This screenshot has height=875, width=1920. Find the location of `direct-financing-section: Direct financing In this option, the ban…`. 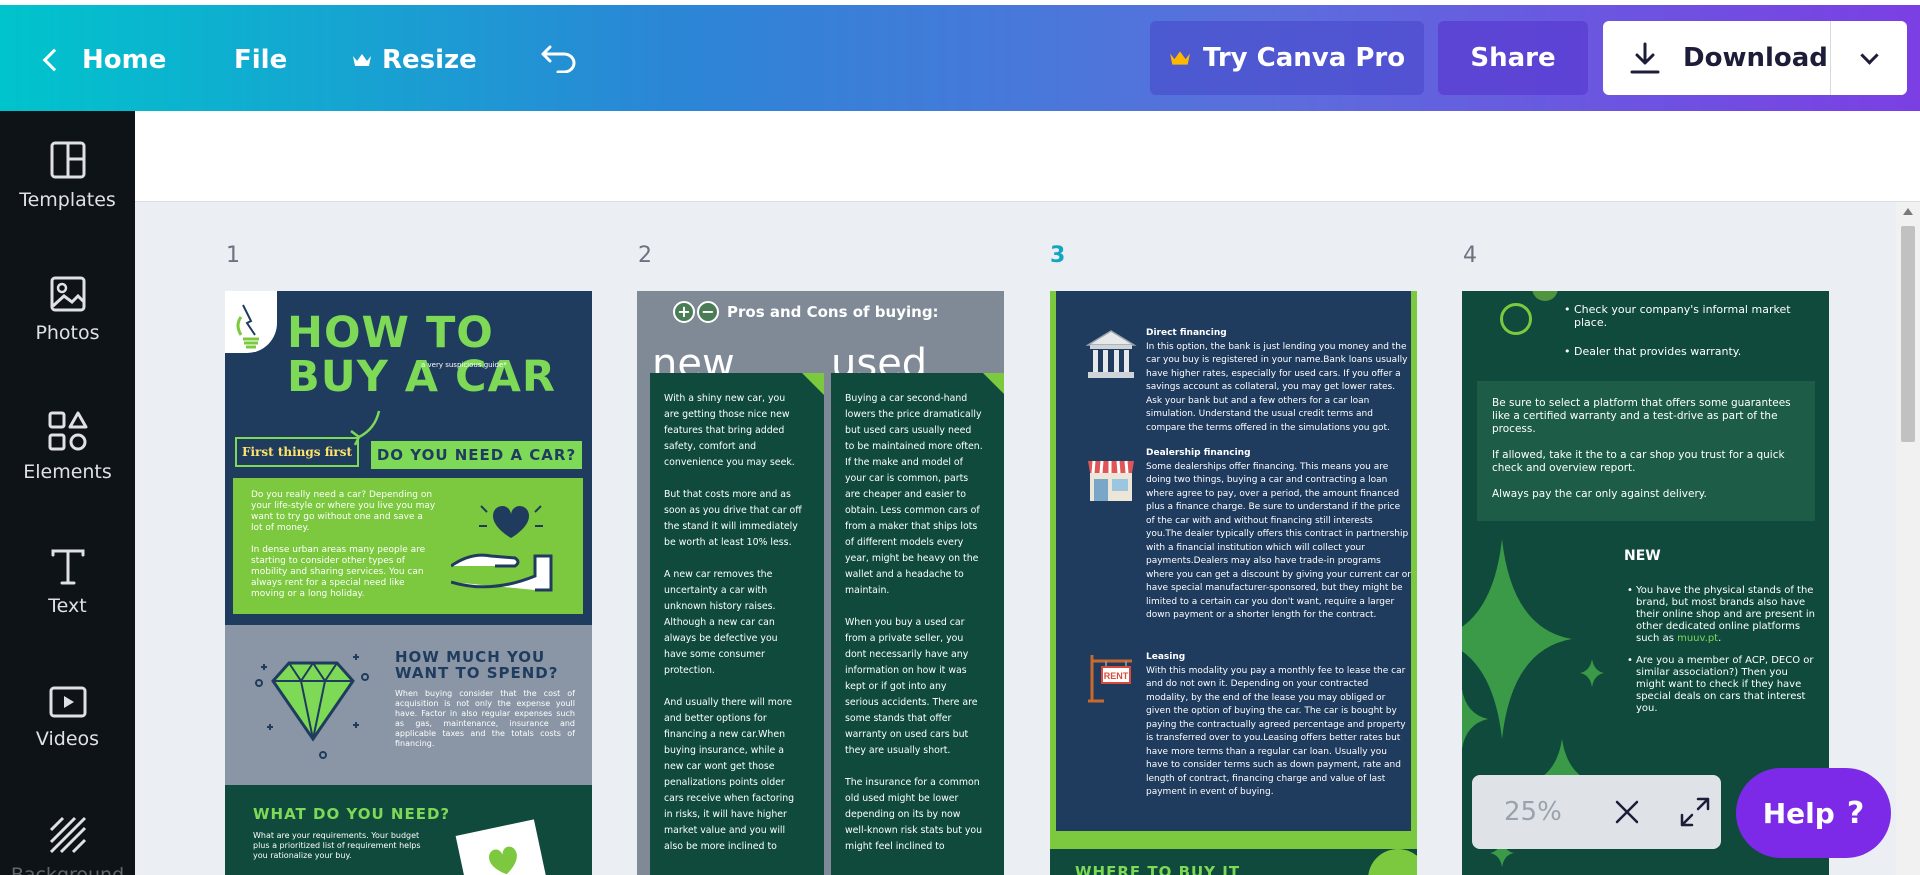

direct-financing-section: Direct financing In this option, the ban… is located at coordinates (1278, 381).